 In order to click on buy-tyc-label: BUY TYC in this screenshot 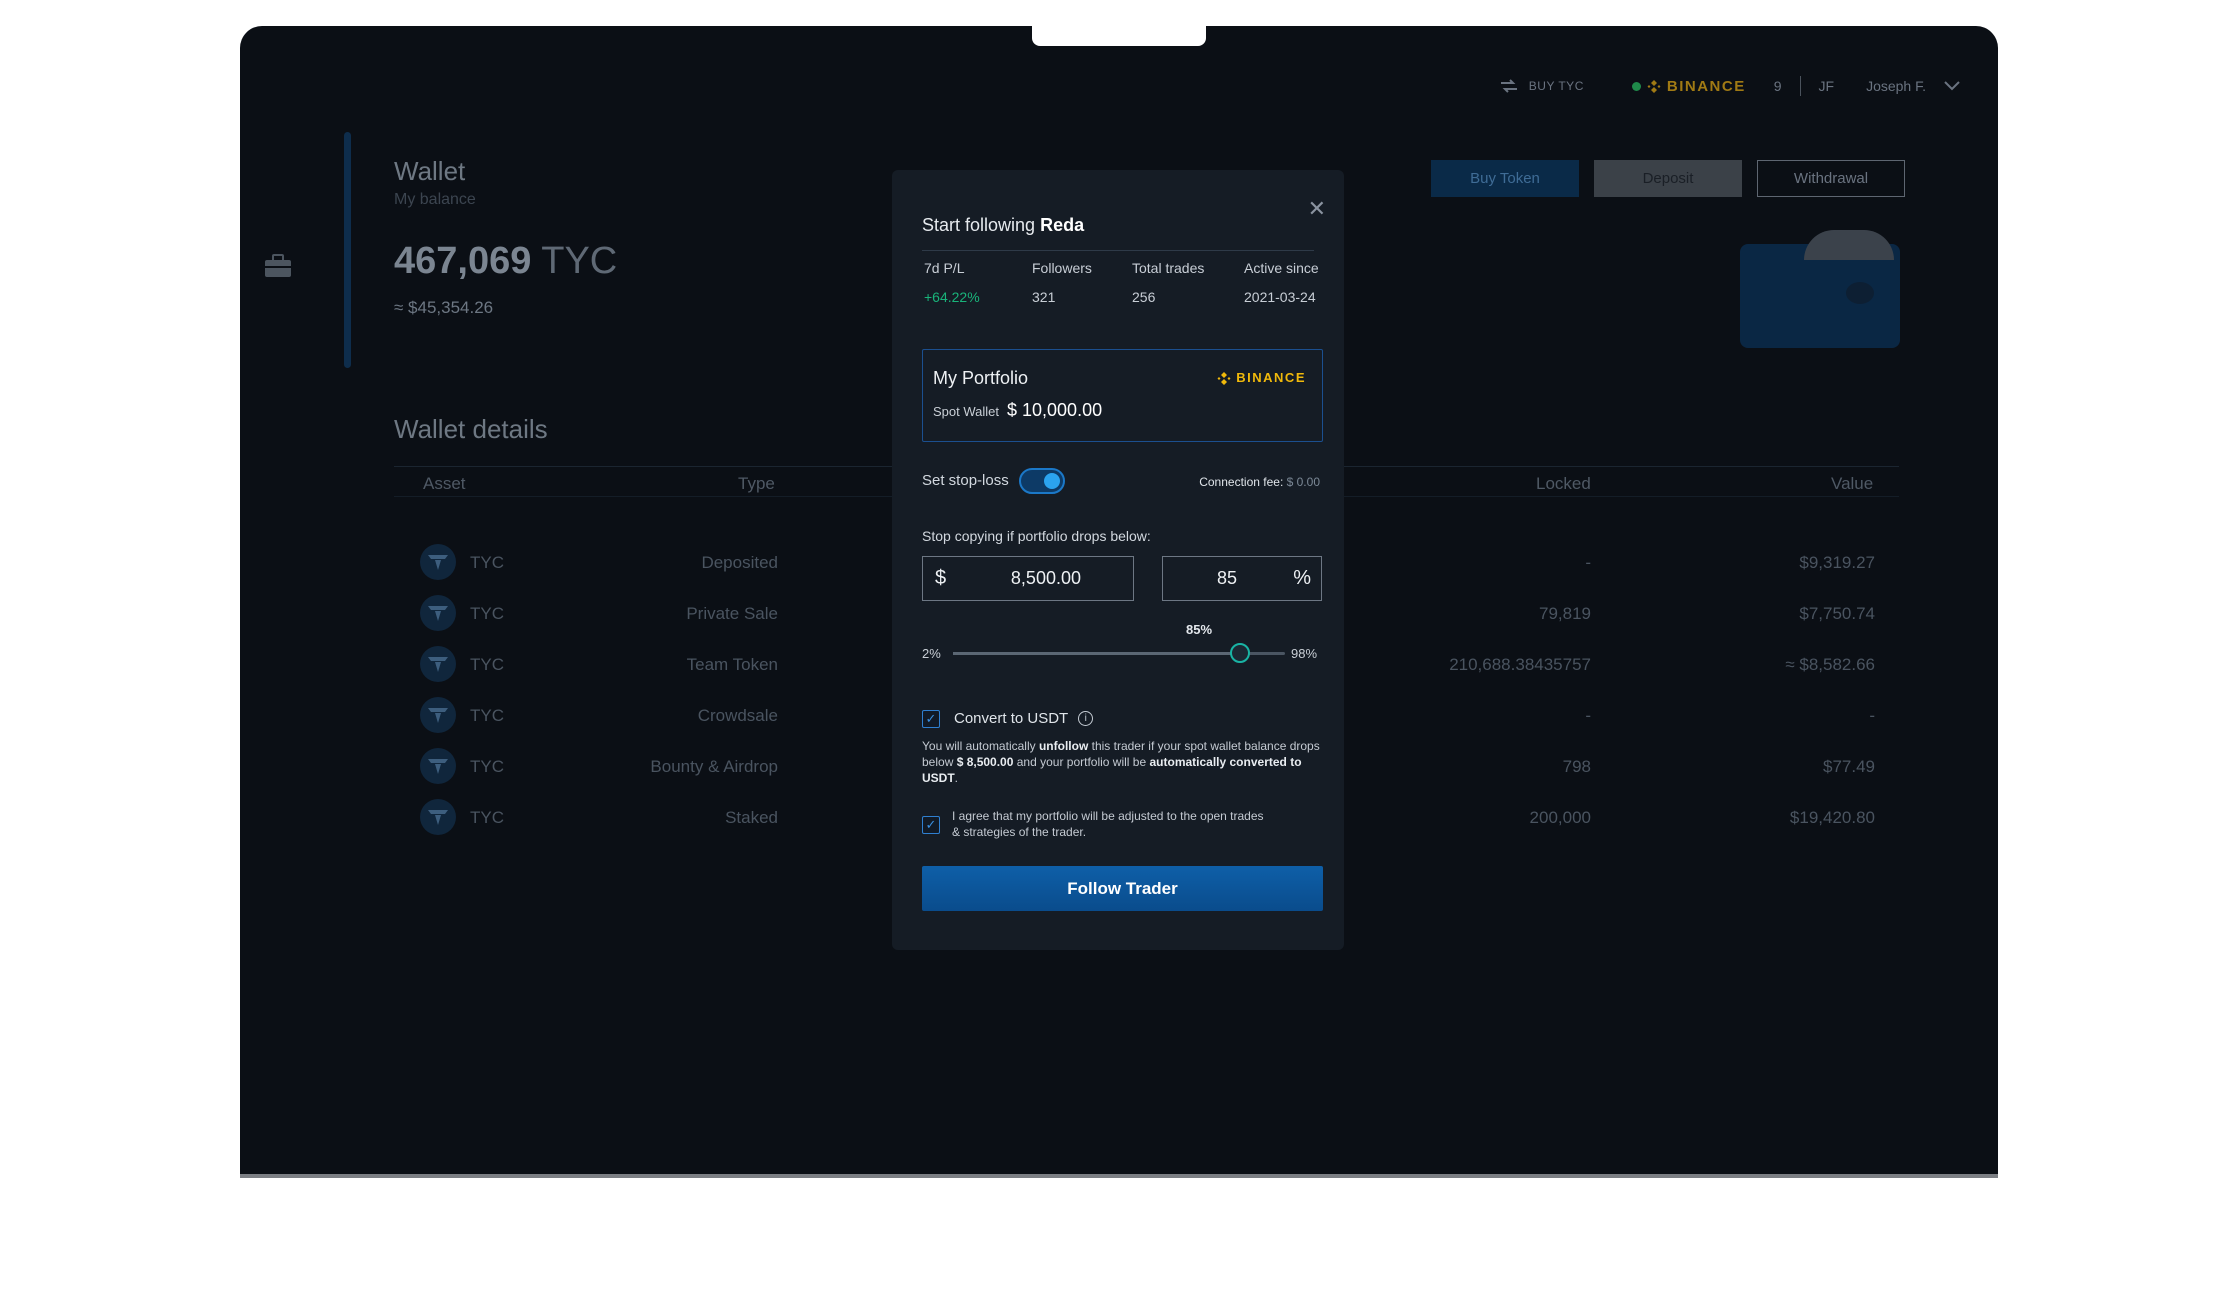, I will do `click(1556, 86)`.